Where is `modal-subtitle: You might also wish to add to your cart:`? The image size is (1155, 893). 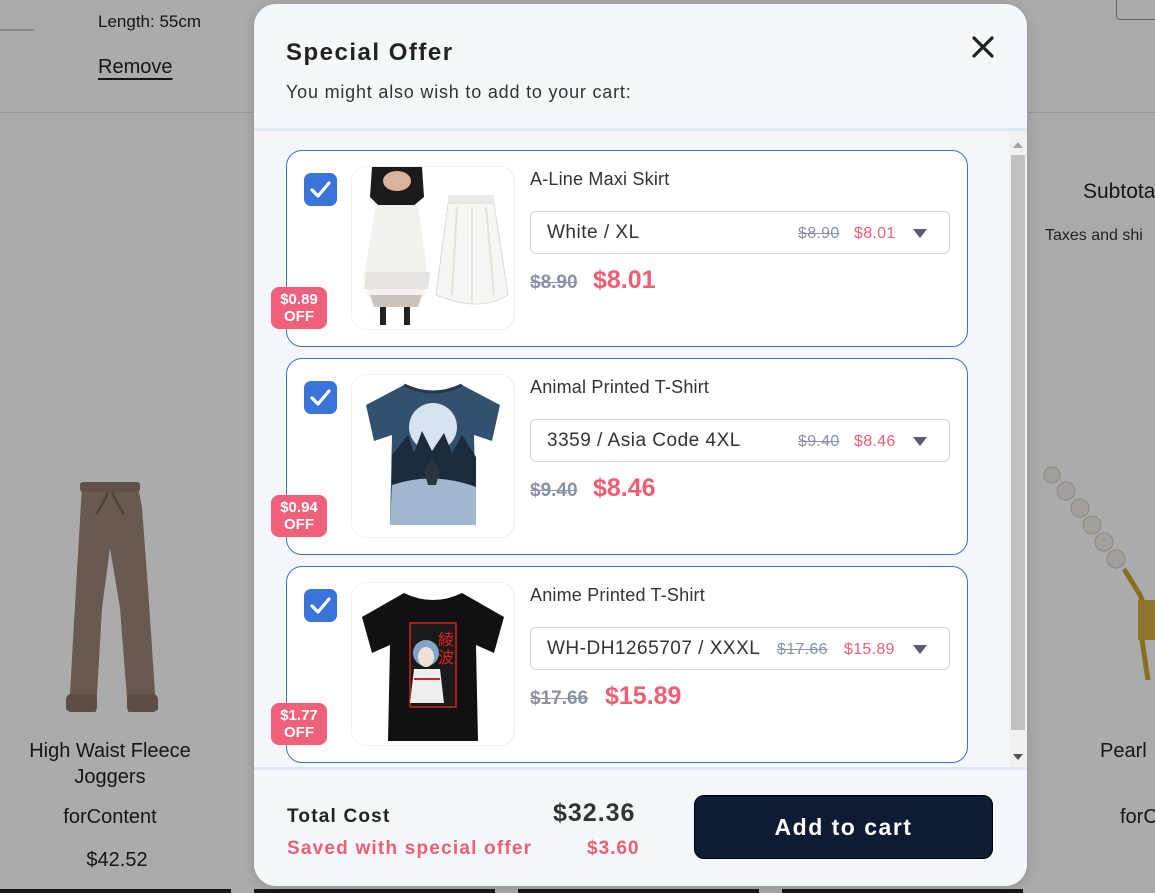
modal-subtitle: You might also wish to add to your cart: is located at coordinates (459, 92).